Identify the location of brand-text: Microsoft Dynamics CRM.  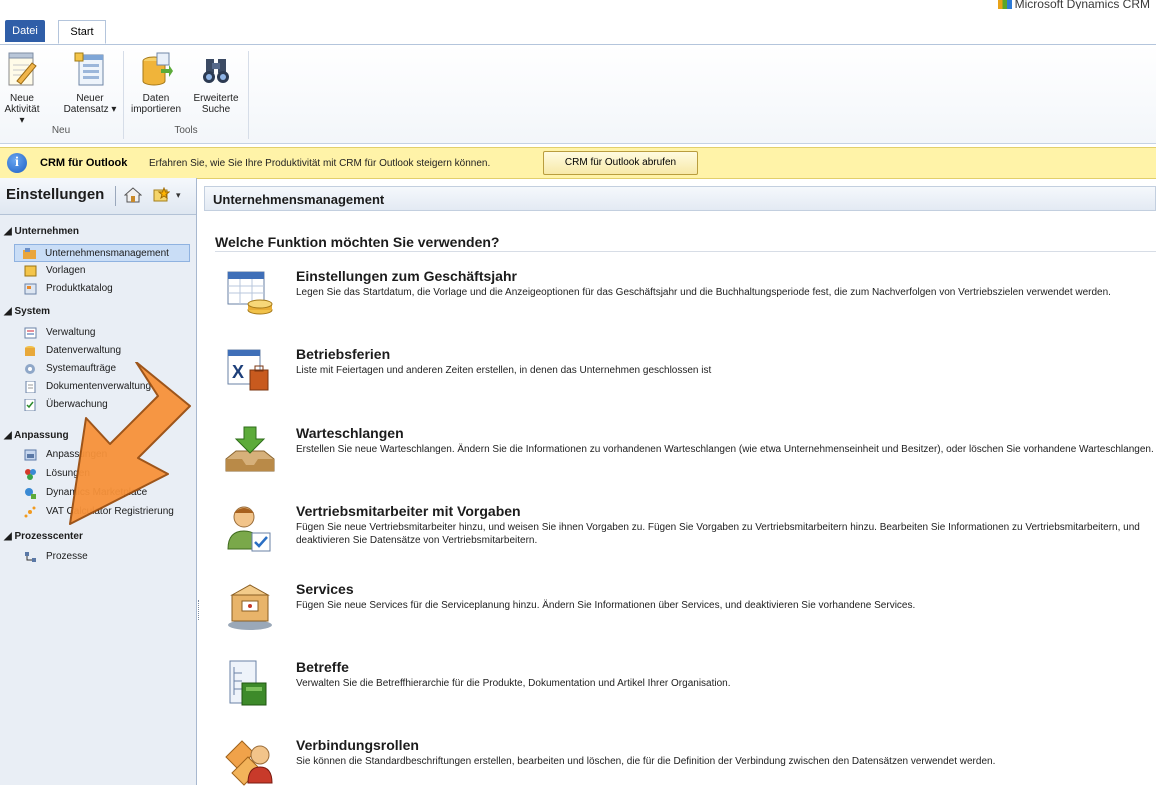
(1082, 4).